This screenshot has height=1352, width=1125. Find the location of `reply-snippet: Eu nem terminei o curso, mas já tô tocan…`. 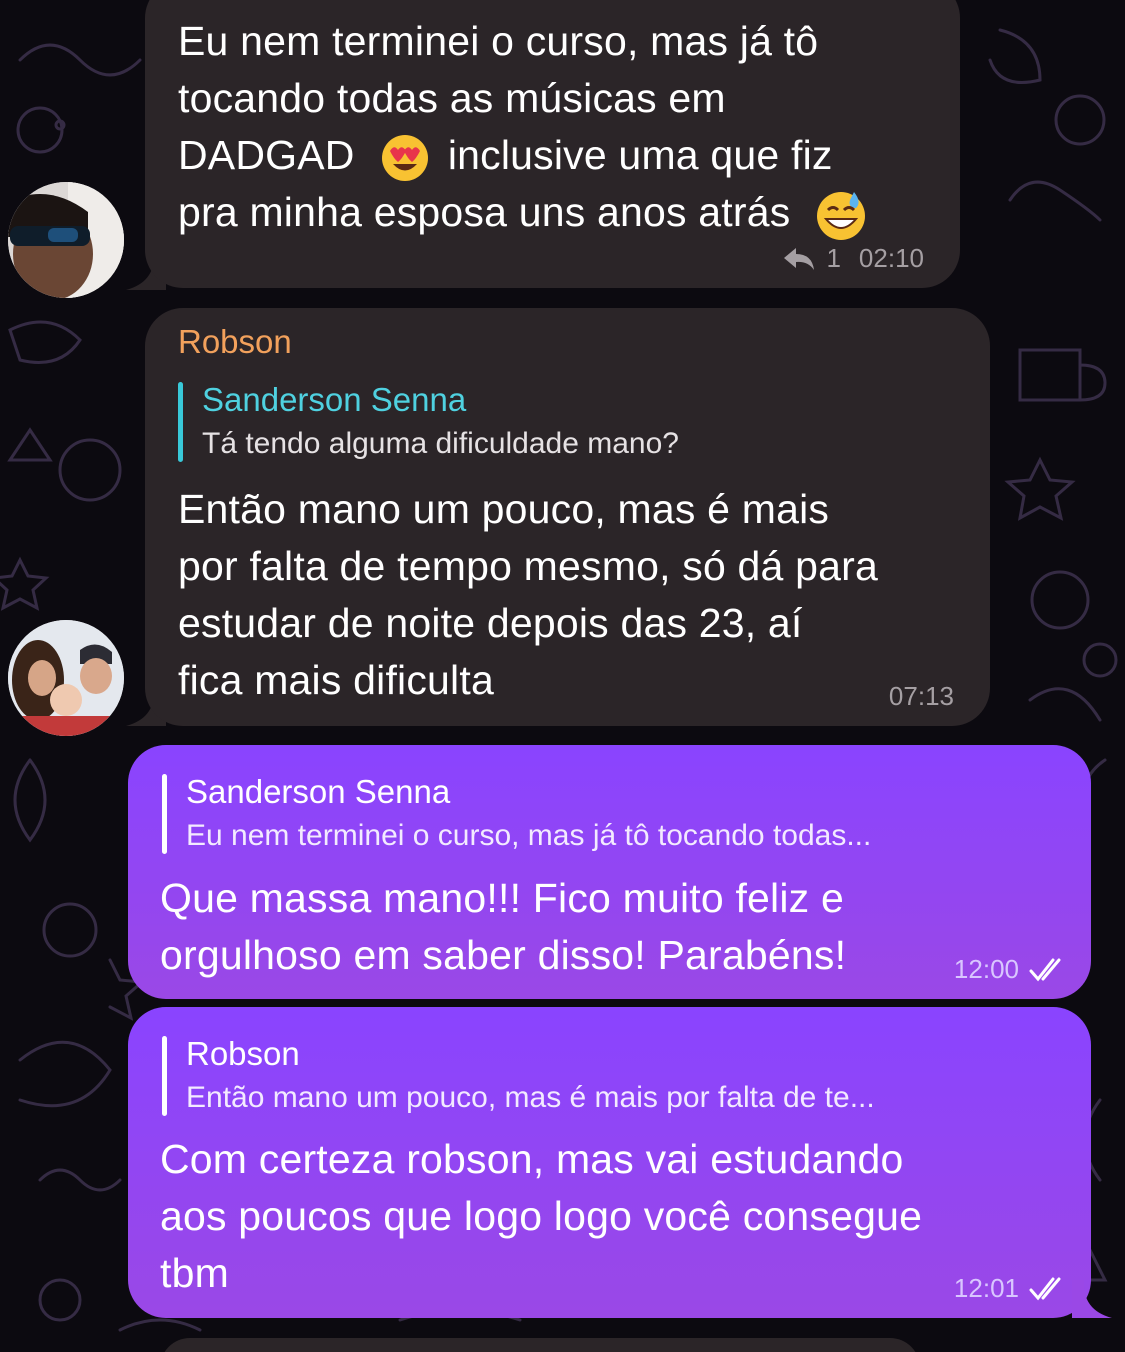

reply-snippet: Eu nem terminei o curso, mas já tô tocan… is located at coordinates (529, 835).